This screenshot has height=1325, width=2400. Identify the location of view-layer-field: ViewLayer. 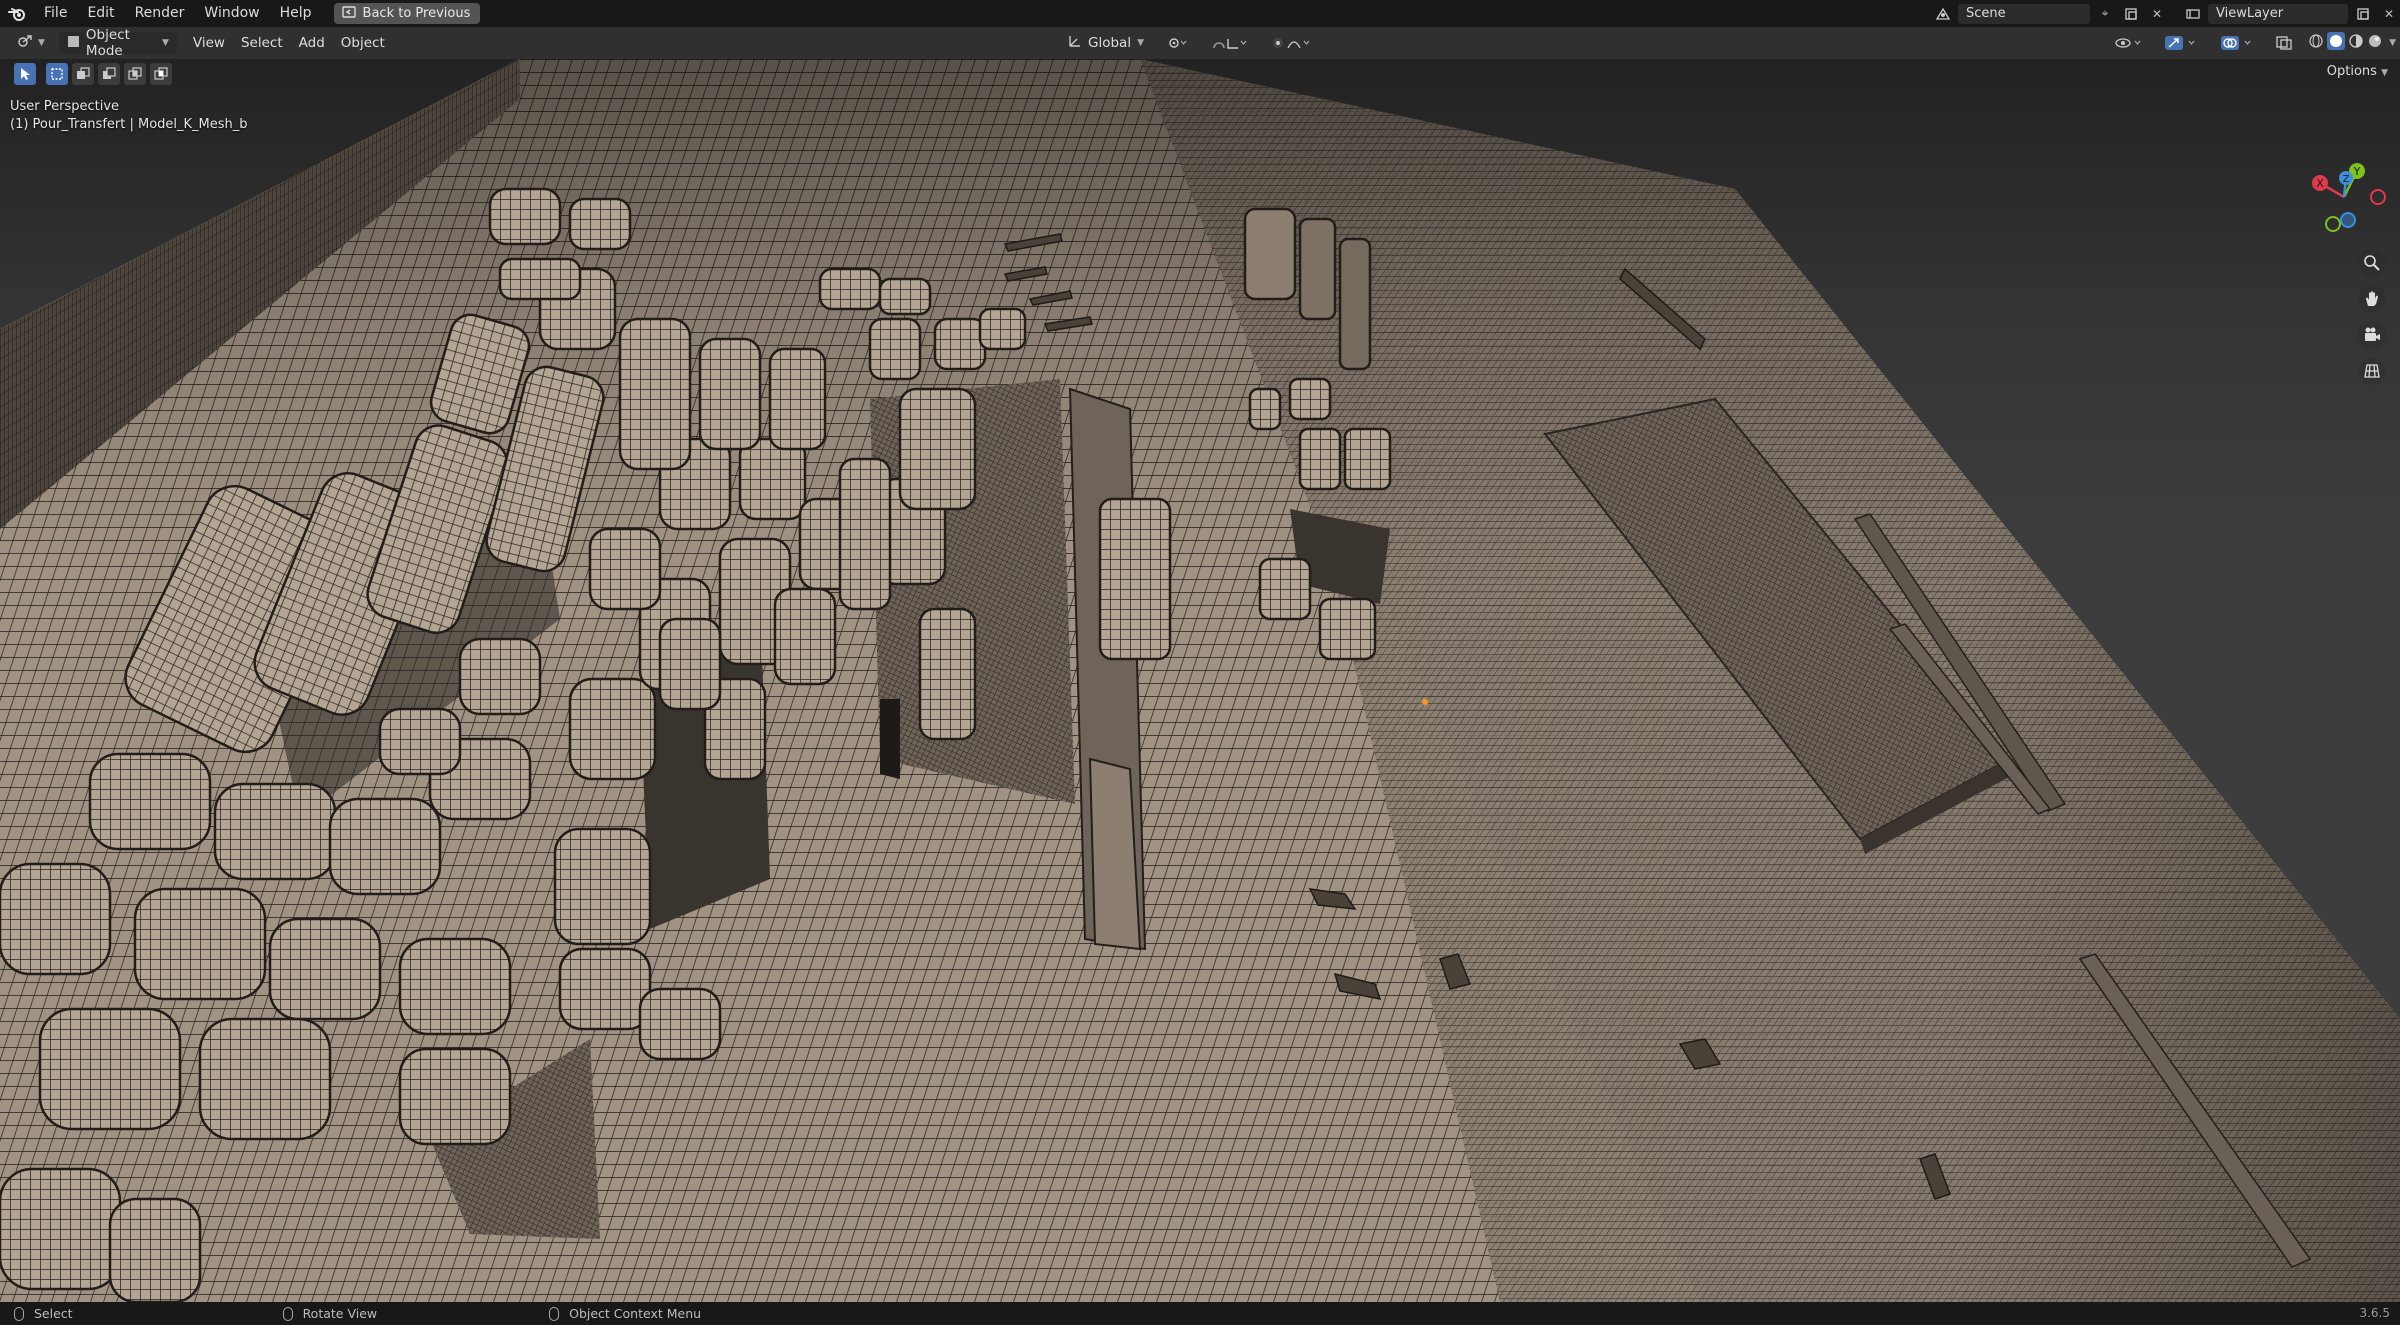
(2278, 13).